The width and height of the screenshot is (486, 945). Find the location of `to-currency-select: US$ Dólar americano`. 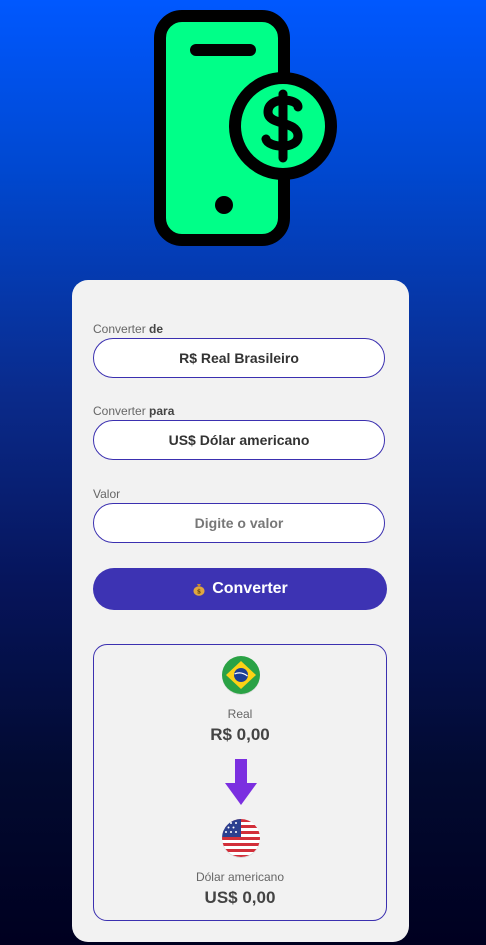

to-currency-select: US$ Dólar americano is located at coordinates (239, 440).